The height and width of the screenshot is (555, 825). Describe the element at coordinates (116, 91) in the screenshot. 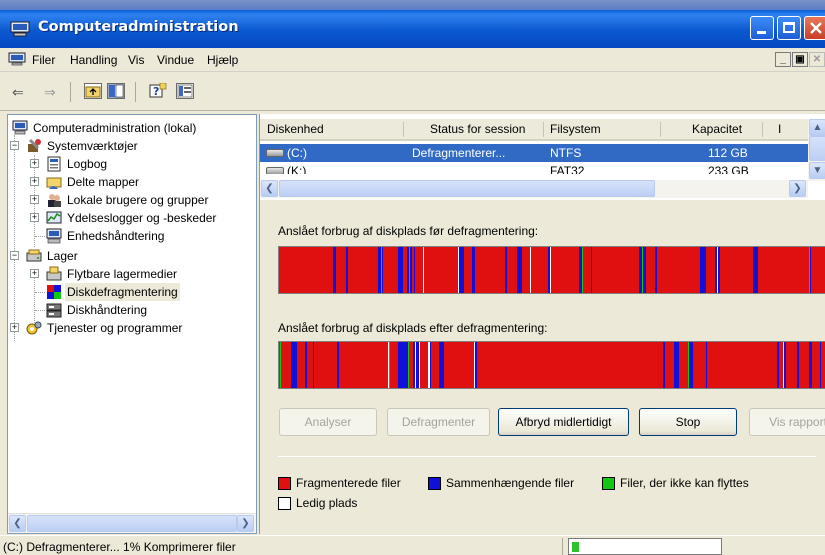

I see `show-hide-tree-icon` at that location.